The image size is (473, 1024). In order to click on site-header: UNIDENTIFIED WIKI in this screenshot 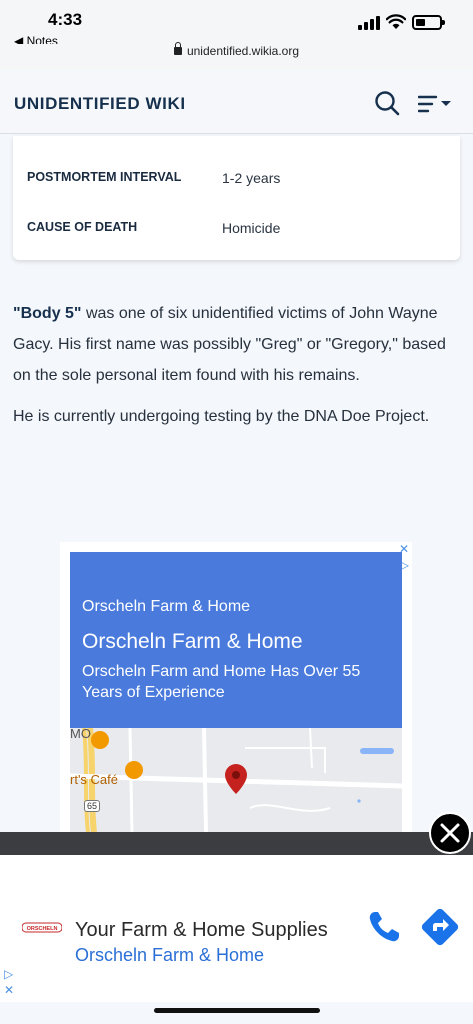, I will do `click(236, 103)`.